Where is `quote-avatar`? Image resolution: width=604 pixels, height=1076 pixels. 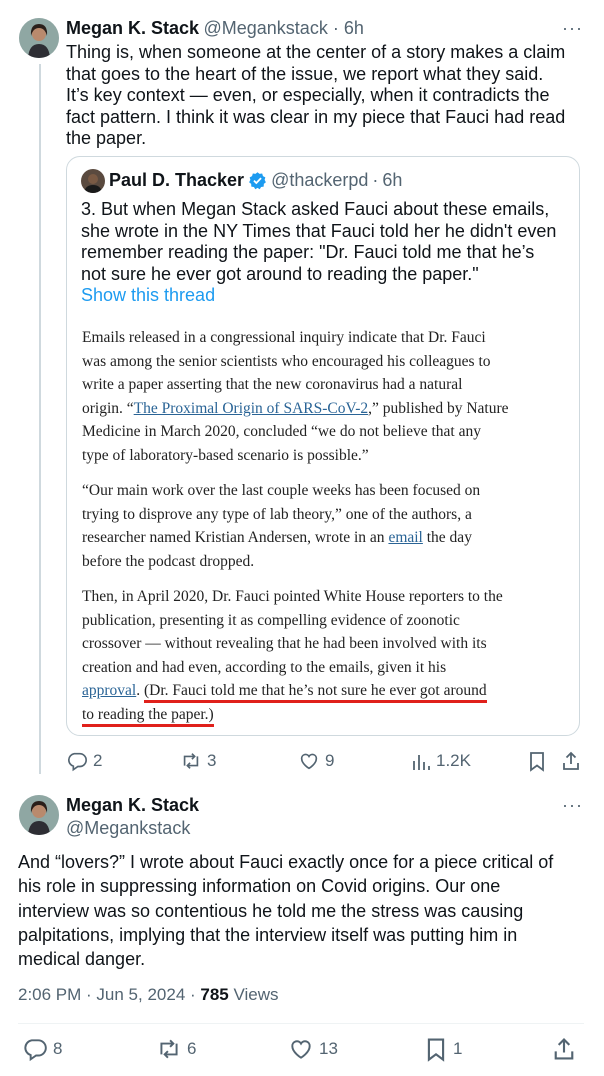 quote-avatar is located at coordinates (93, 181).